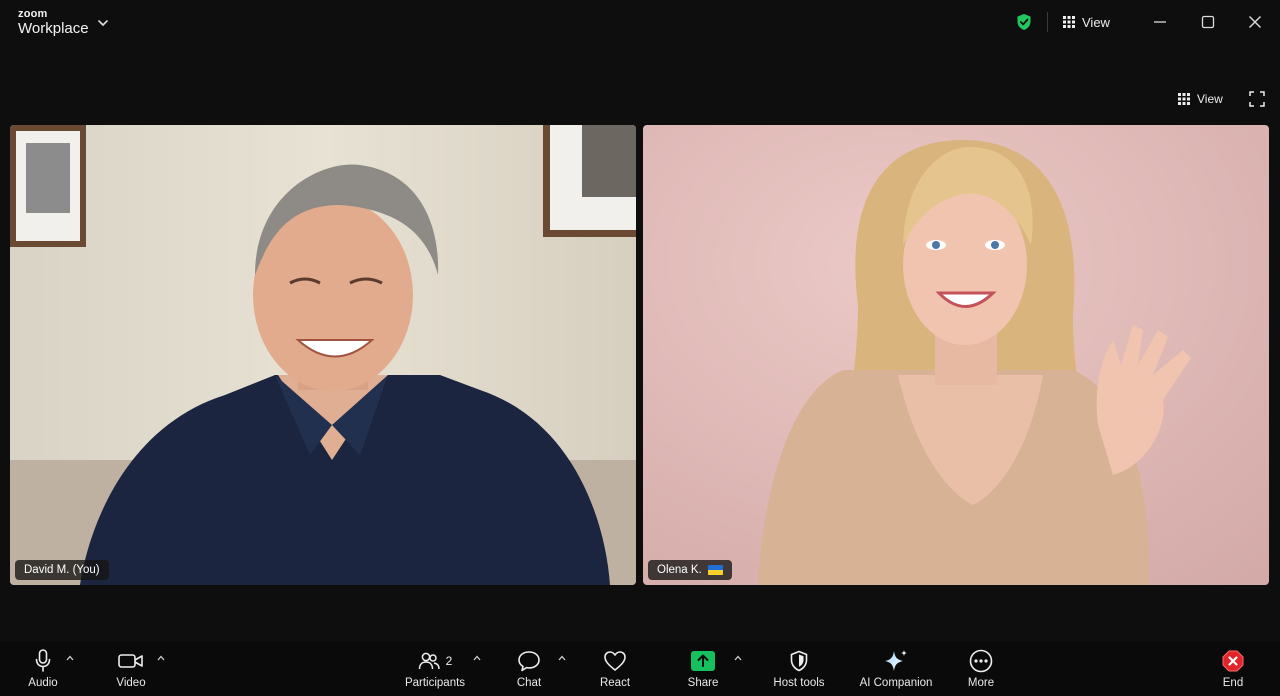  What do you see at coordinates (429, 661) in the screenshot?
I see `participants-icon` at bounding box center [429, 661].